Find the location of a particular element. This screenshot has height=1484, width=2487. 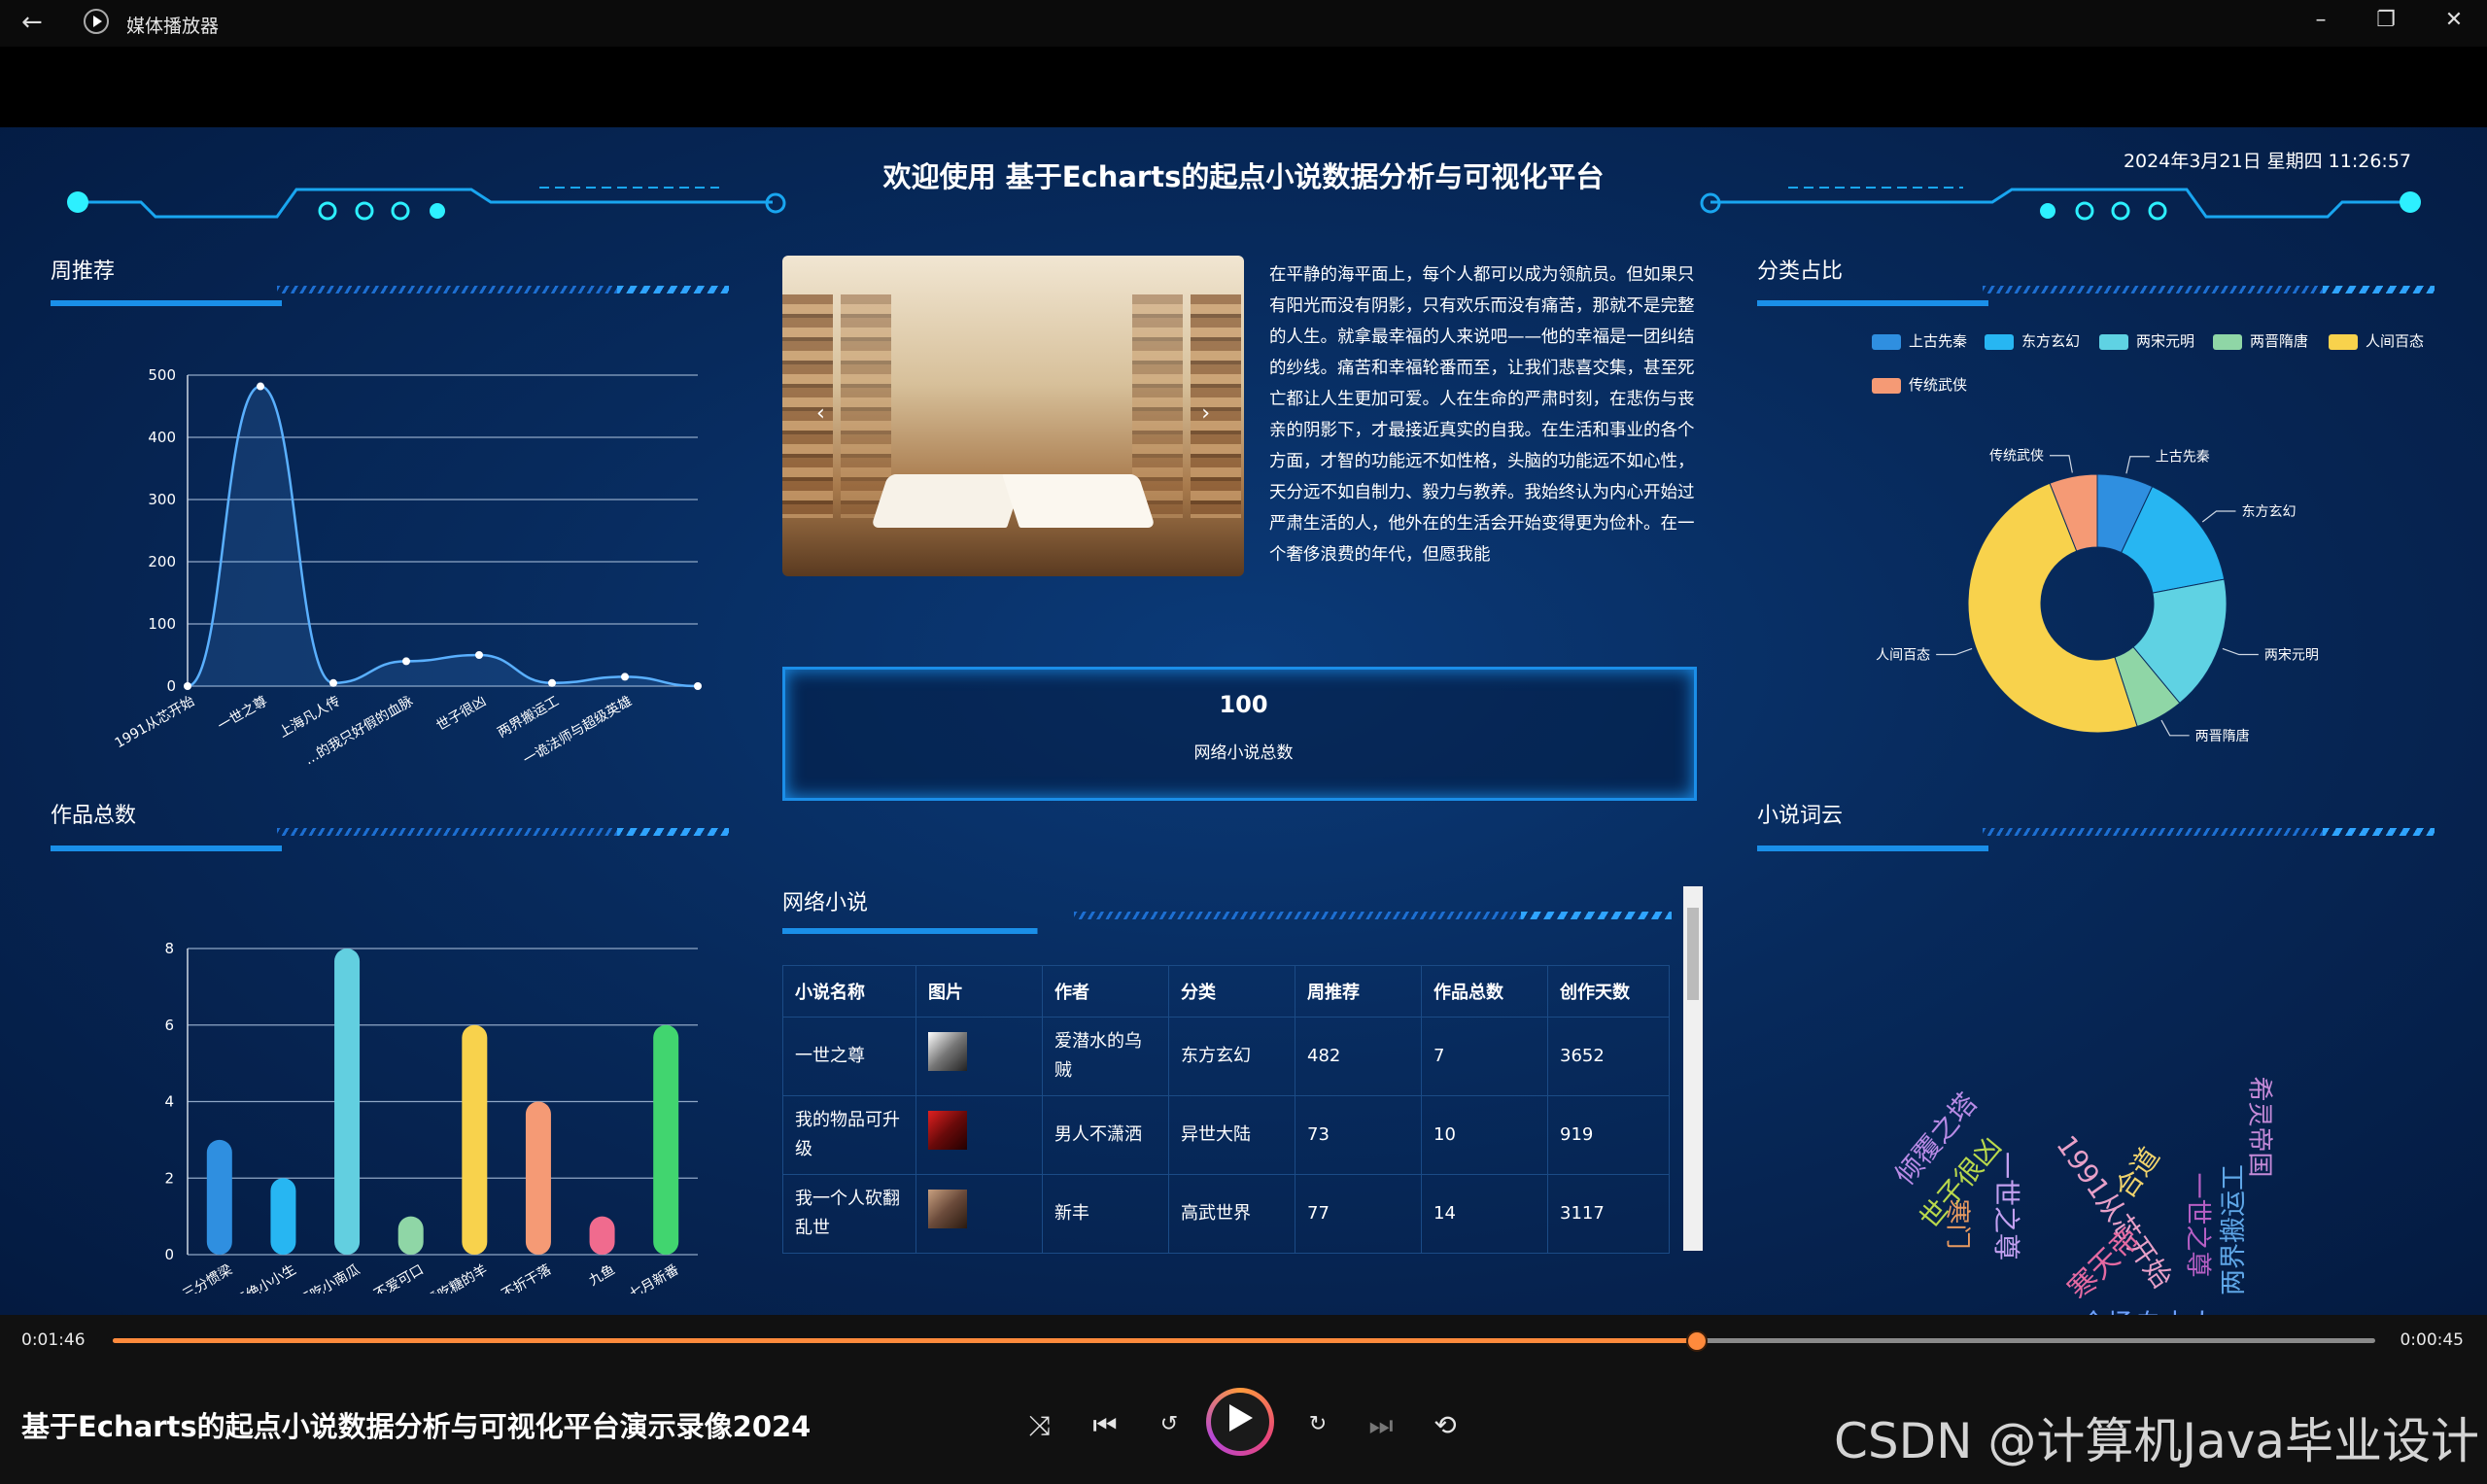

rewind-10-icon: ↺ is located at coordinates (1170, 1424).